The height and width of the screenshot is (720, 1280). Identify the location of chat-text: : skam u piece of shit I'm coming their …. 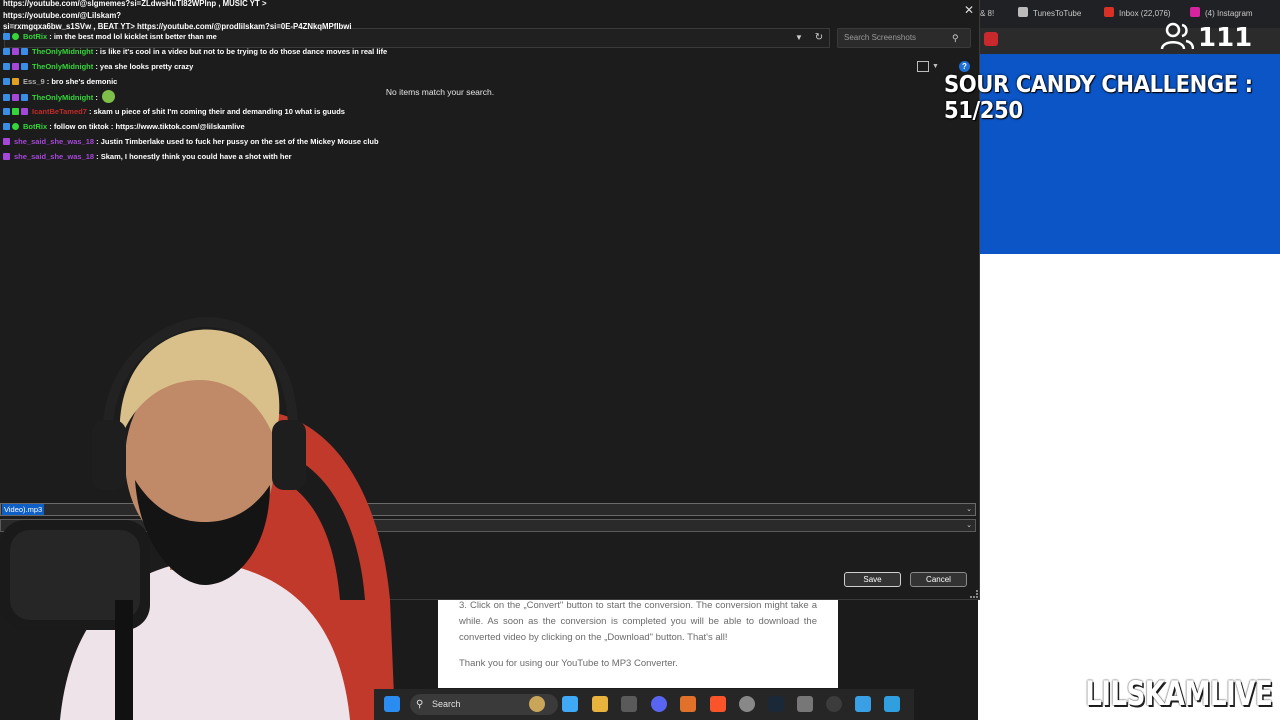
(215, 111).